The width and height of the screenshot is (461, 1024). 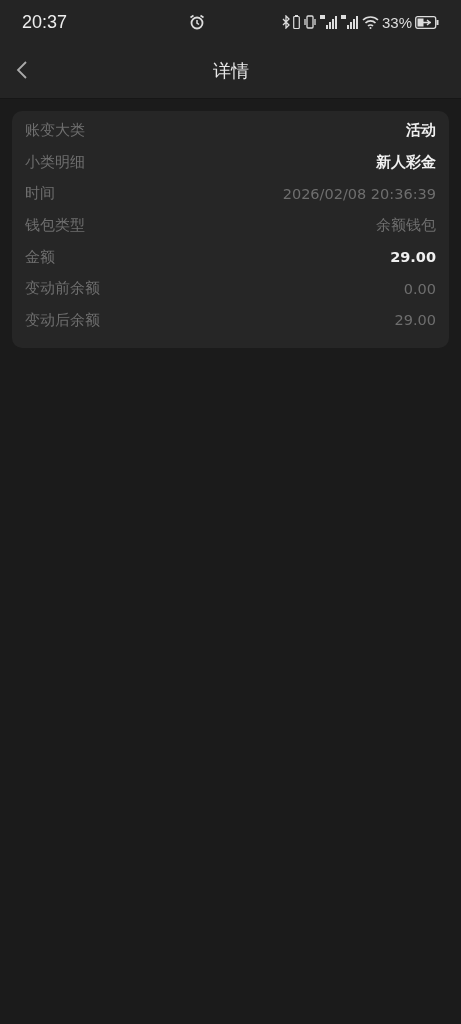 I want to click on detail-label: 钱包类型, so click(x=55, y=226).